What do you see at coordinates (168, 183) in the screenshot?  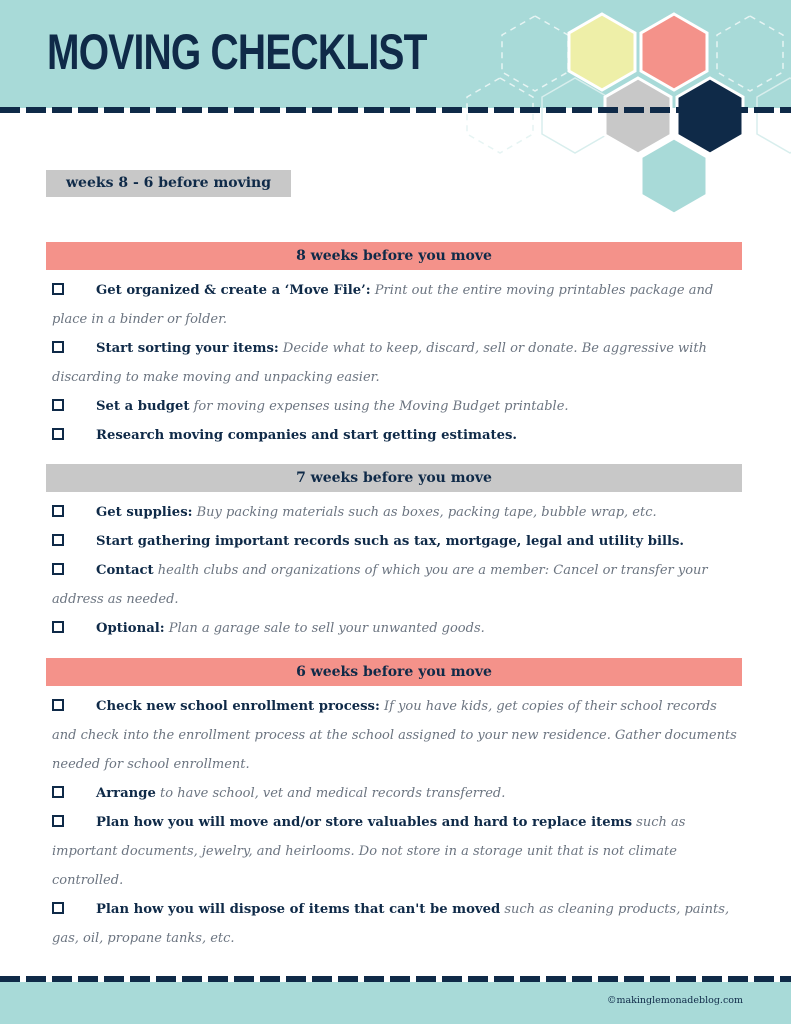 I see `week-range-tag: weeks 8 - 6 before moving` at bounding box center [168, 183].